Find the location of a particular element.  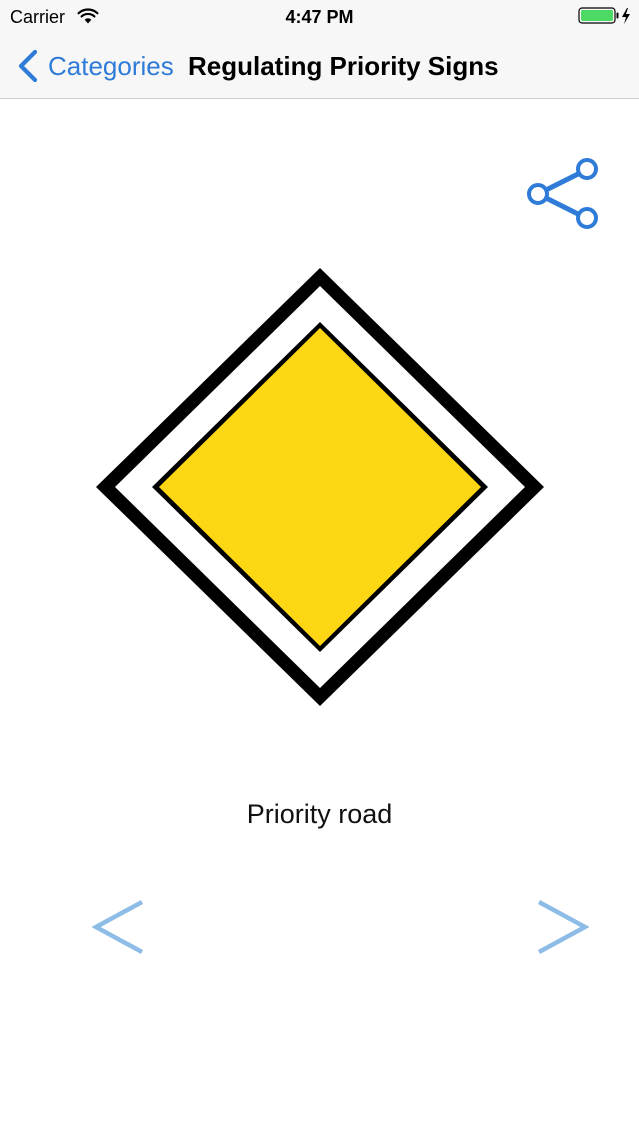

share-icon is located at coordinates (562, 194).